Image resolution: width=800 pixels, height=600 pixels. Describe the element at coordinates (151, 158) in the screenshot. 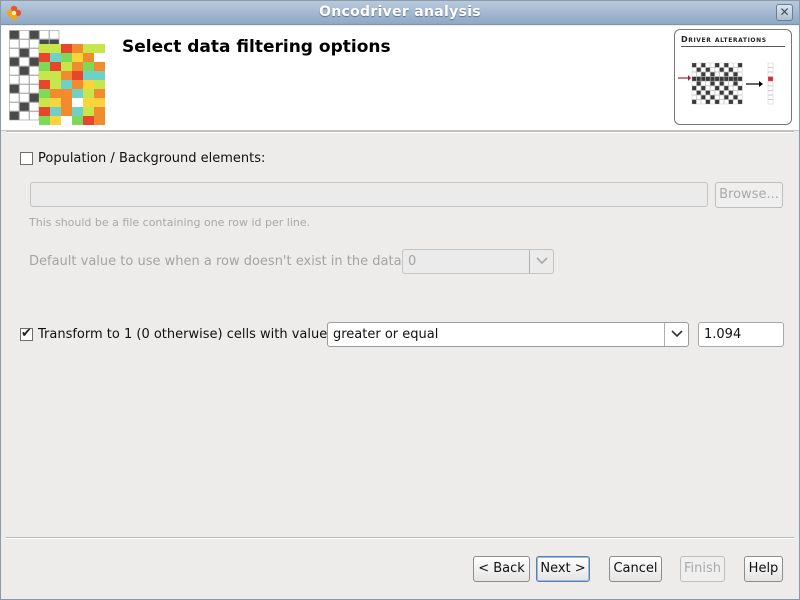

I see `population-checkbox-label: Population / Background elements:` at that location.